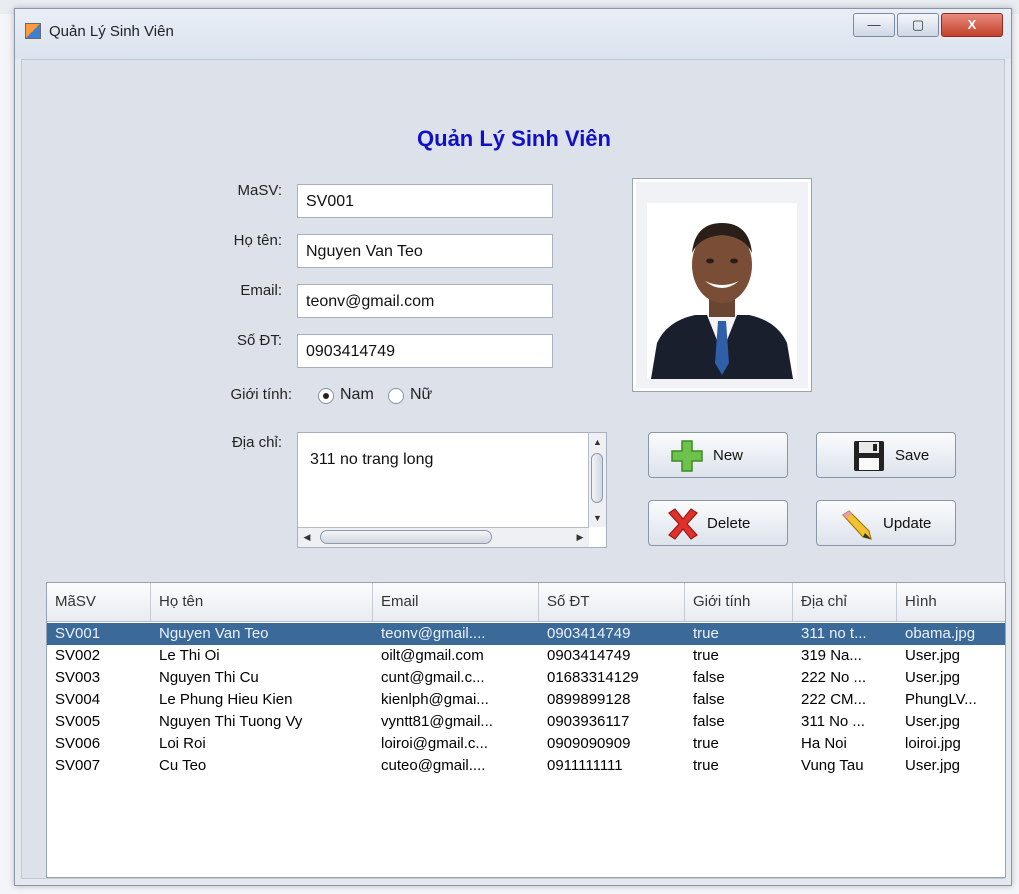 Image resolution: width=1019 pixels, height=894 pixels. I want to click on cell-hoten: Le Thi Oi, so click(189, 655).